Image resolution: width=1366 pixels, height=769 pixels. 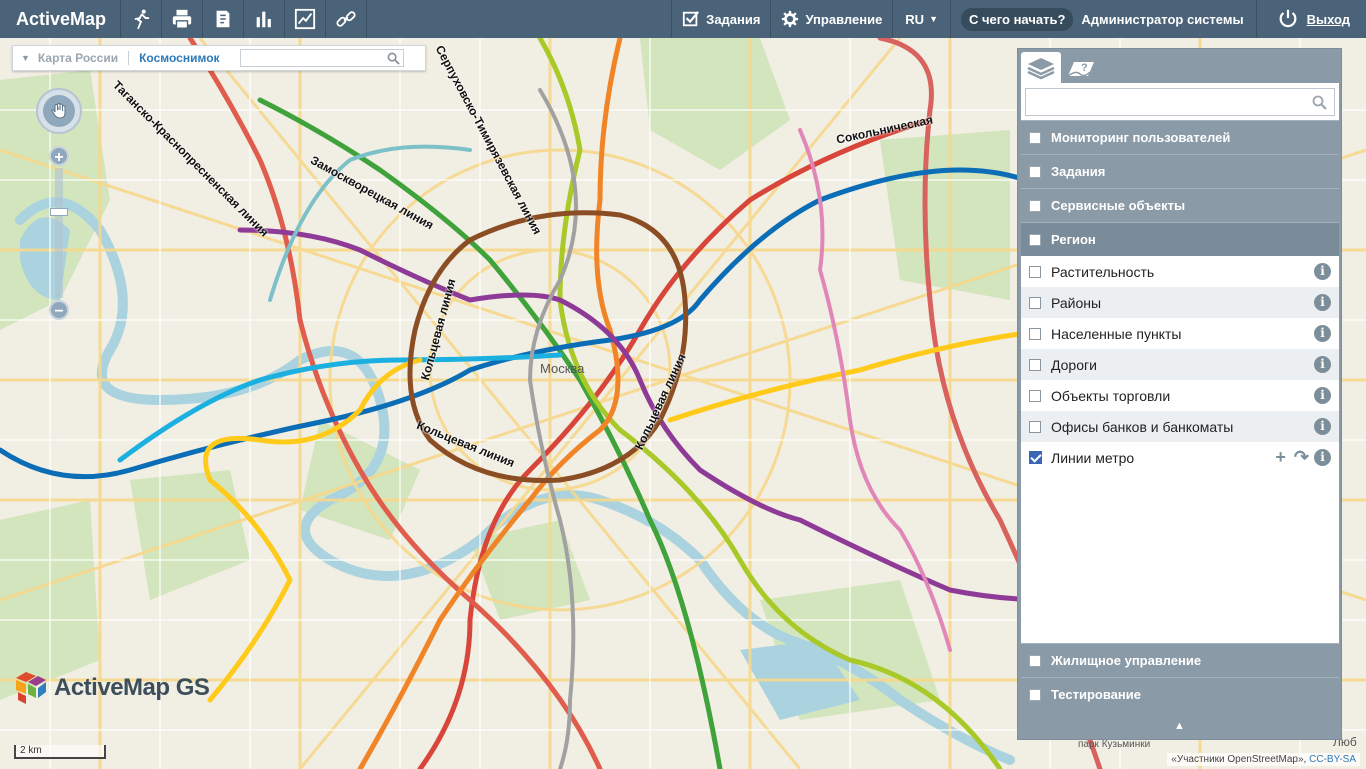 I want to click on group-user-monitoring: Мониторинг пользователей, so click(x=1180, y=137).